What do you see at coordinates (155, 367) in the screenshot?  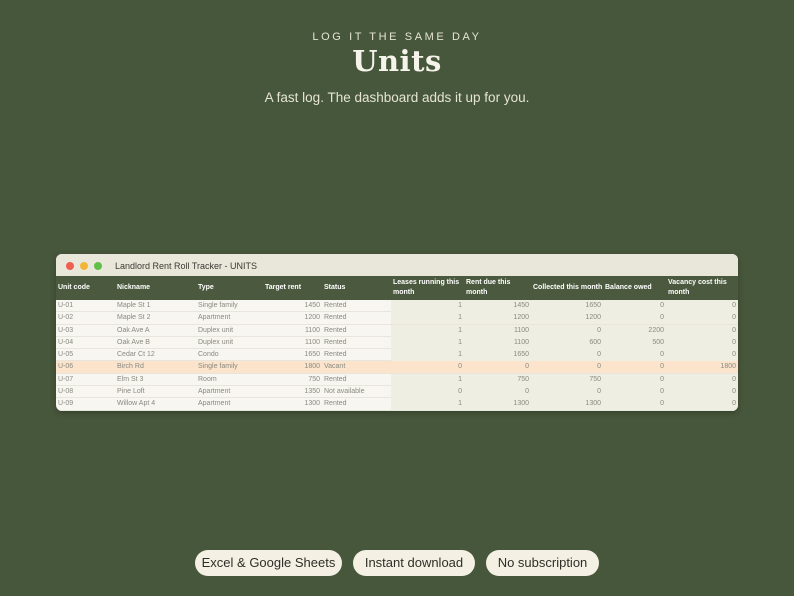 I see `cell-nickname: Birch Rd` at bounding box center [155, 367].